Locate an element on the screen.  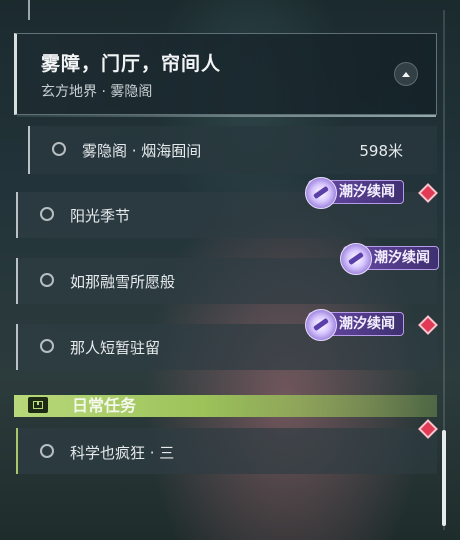
collapse-button is located at coordinates (406, 74).